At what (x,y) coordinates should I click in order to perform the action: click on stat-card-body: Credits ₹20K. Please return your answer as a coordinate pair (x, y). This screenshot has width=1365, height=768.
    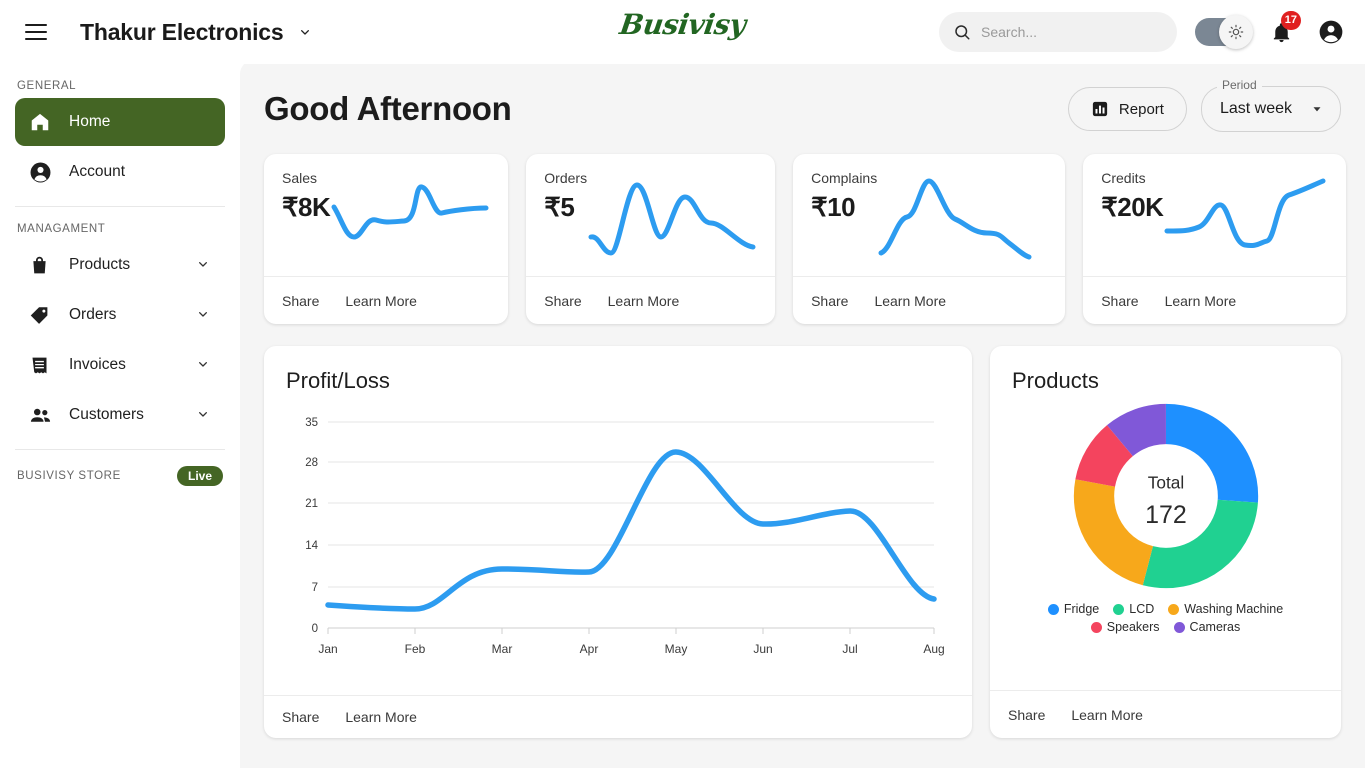
    Looking at the image, I should click on (1214, 215).